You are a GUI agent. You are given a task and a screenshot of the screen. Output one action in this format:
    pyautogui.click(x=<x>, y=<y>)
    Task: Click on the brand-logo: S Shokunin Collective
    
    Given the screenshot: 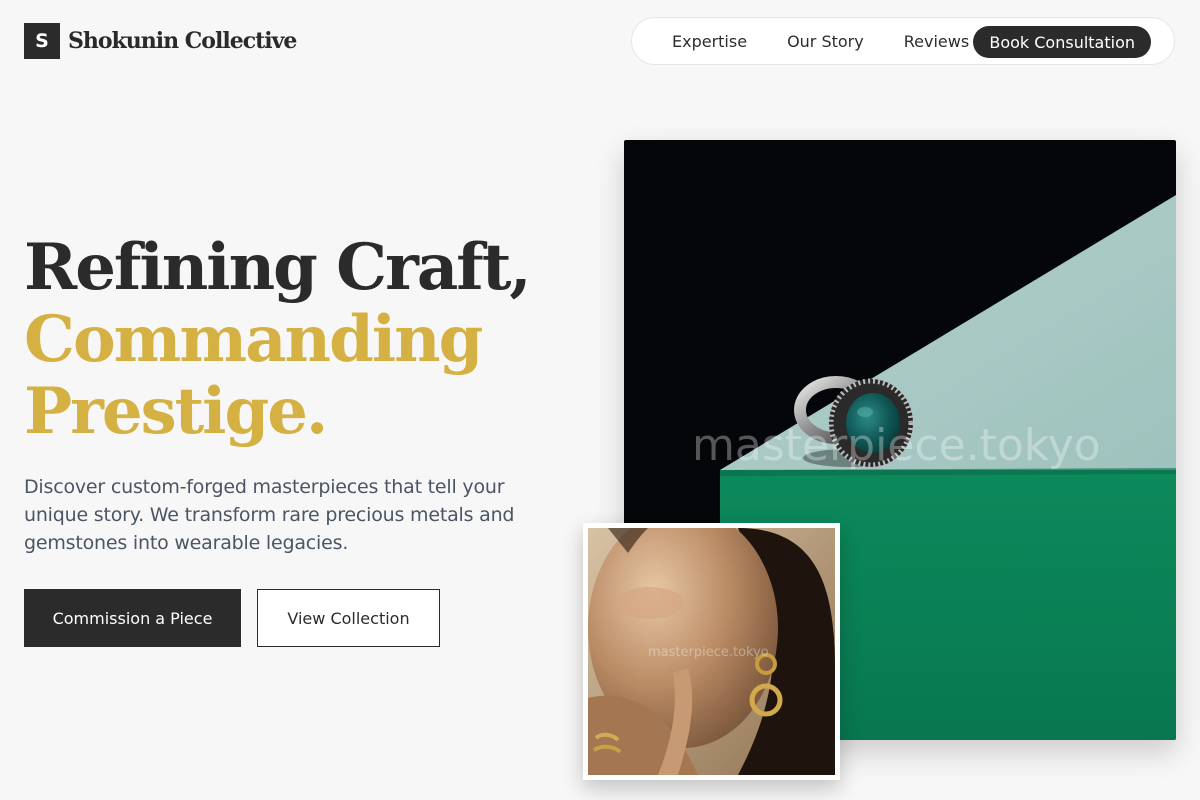 What is the action you would take?
    pyautogui.click(x=160, y=41)
    